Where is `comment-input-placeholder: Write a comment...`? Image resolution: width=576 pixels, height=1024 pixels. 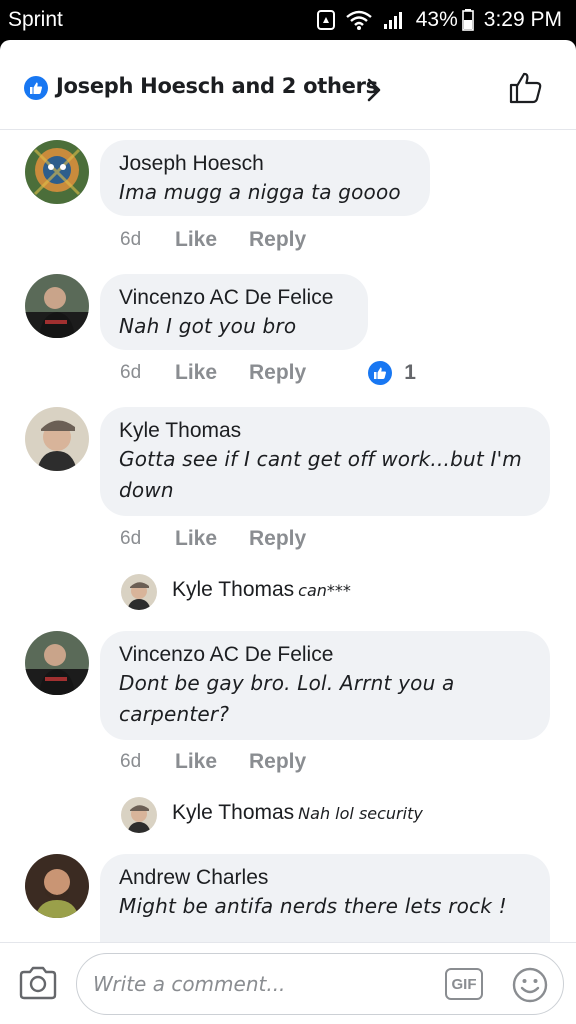 comment-input-placeholder: Write a comment... is located at coordinates (189, 984).